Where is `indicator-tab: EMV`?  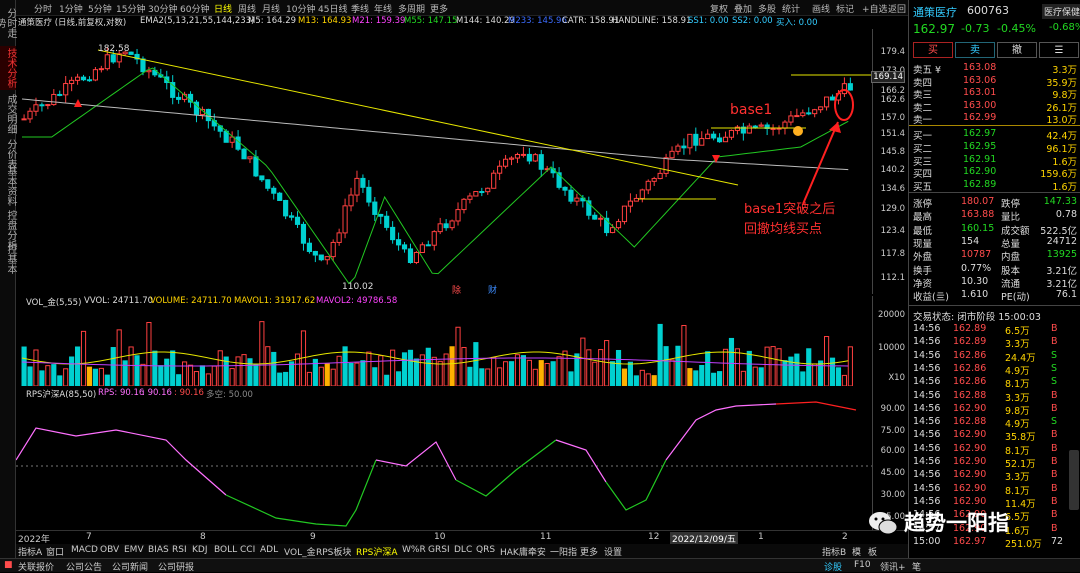
indicator-tab: EMV is located at coordinates (134, 550).